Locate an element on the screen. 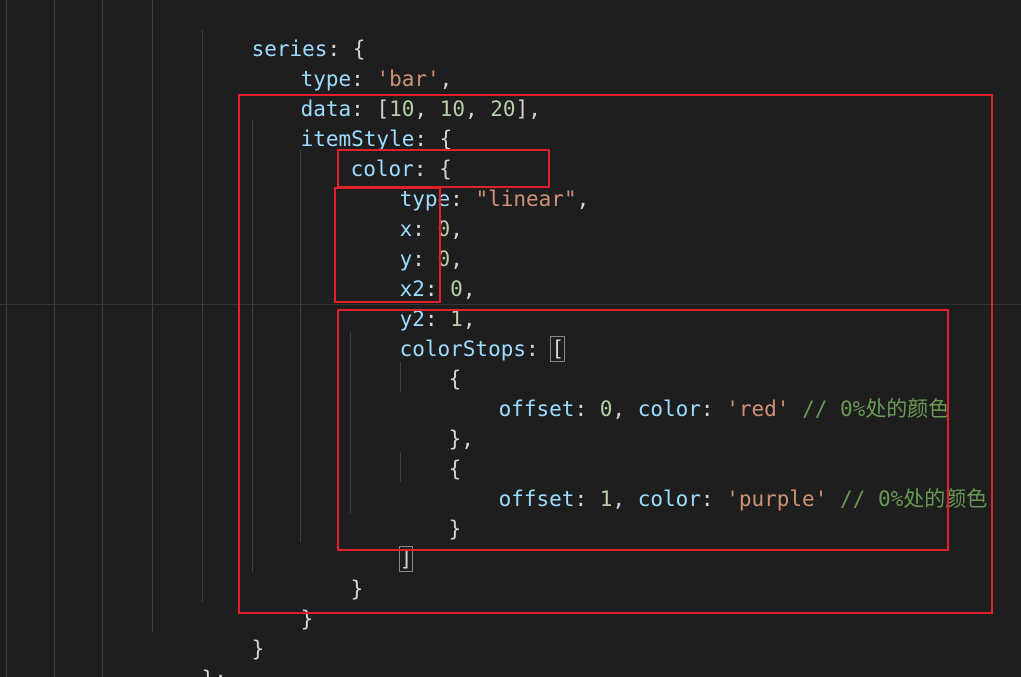 This screenshot has height=677, width=1021. code-line: }; is located at coordinates (189, 655).